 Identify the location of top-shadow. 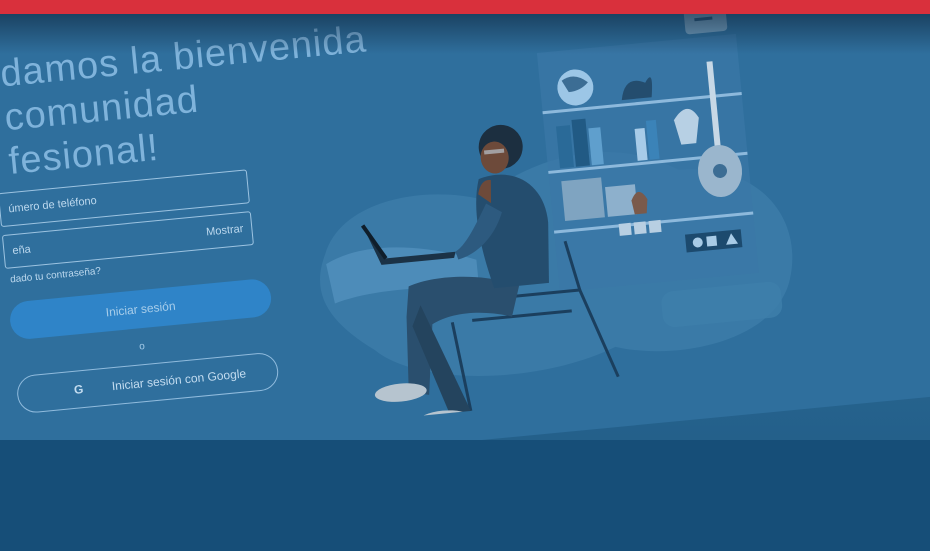
(465, 34).